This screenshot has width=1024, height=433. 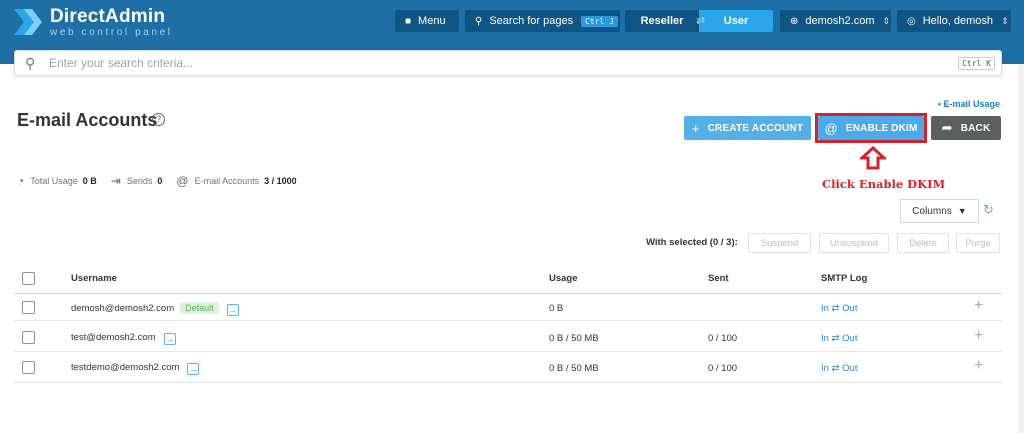 I want to click on page-title: E-mail Accounts, so click(x=87, y=120).